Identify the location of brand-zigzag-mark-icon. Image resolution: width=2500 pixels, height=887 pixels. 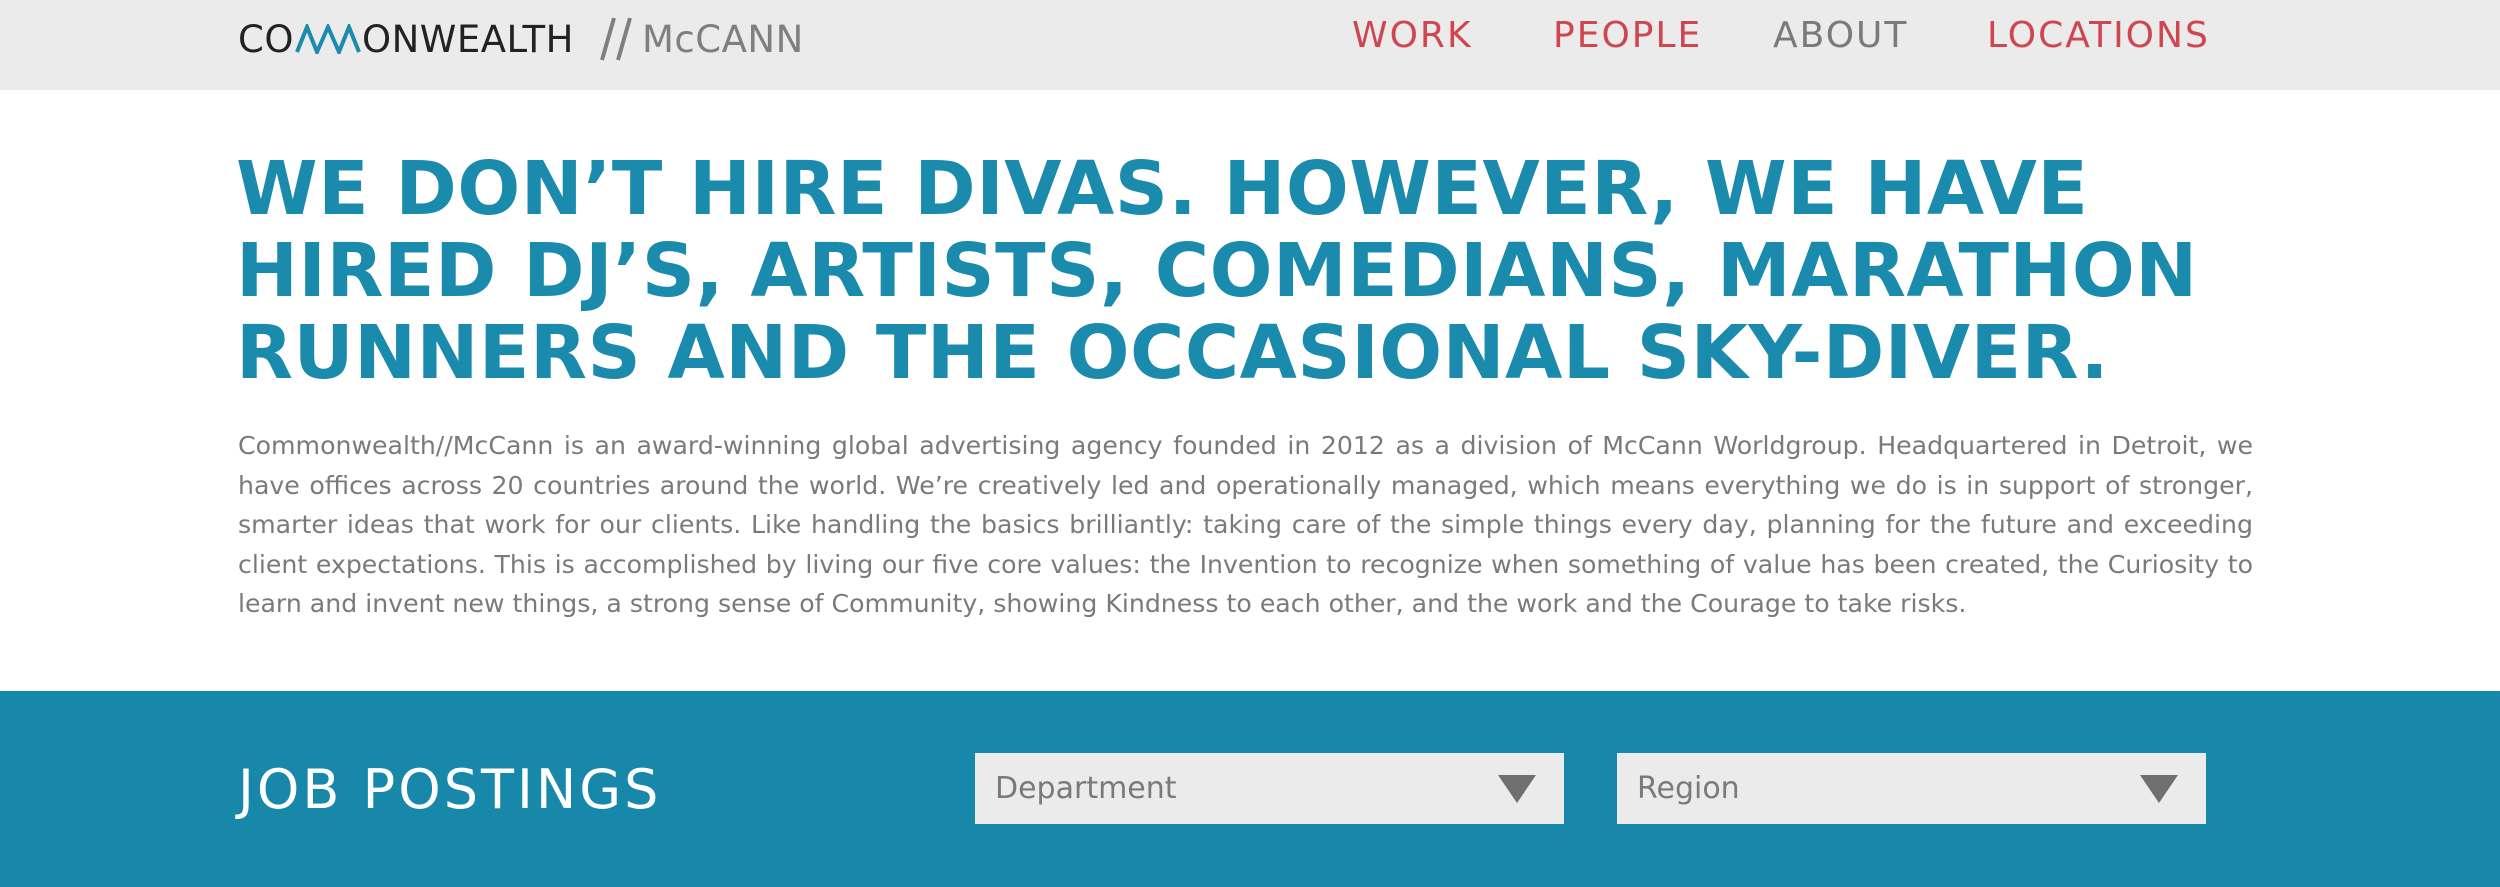
(328, 39).